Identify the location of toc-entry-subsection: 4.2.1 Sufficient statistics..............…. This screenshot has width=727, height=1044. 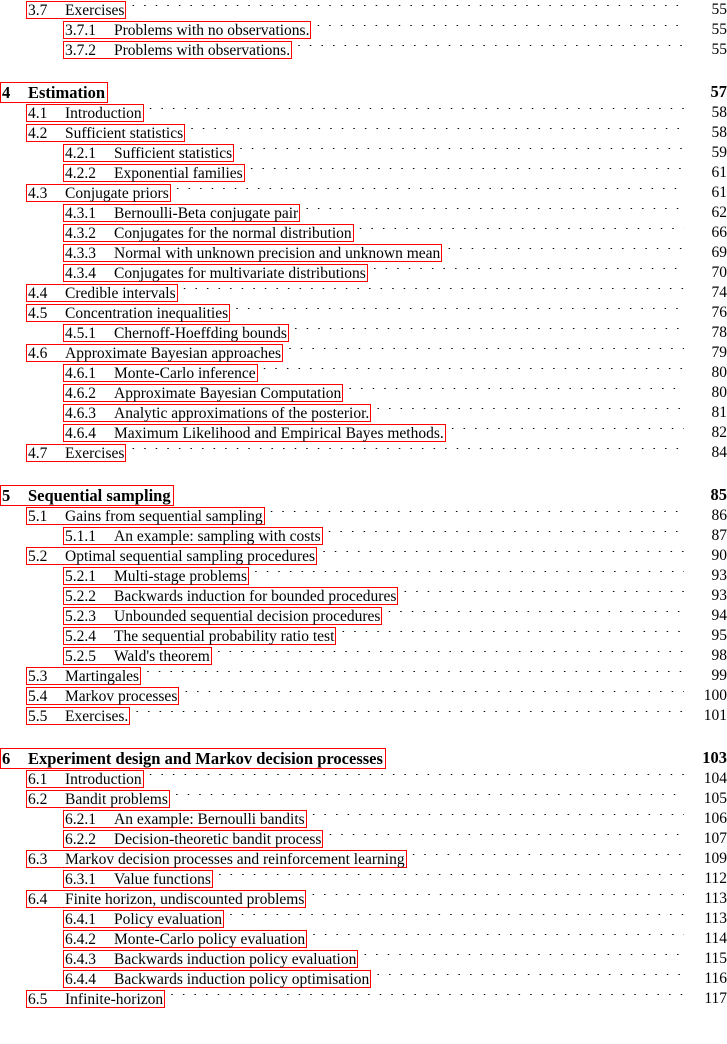
(363, 153).